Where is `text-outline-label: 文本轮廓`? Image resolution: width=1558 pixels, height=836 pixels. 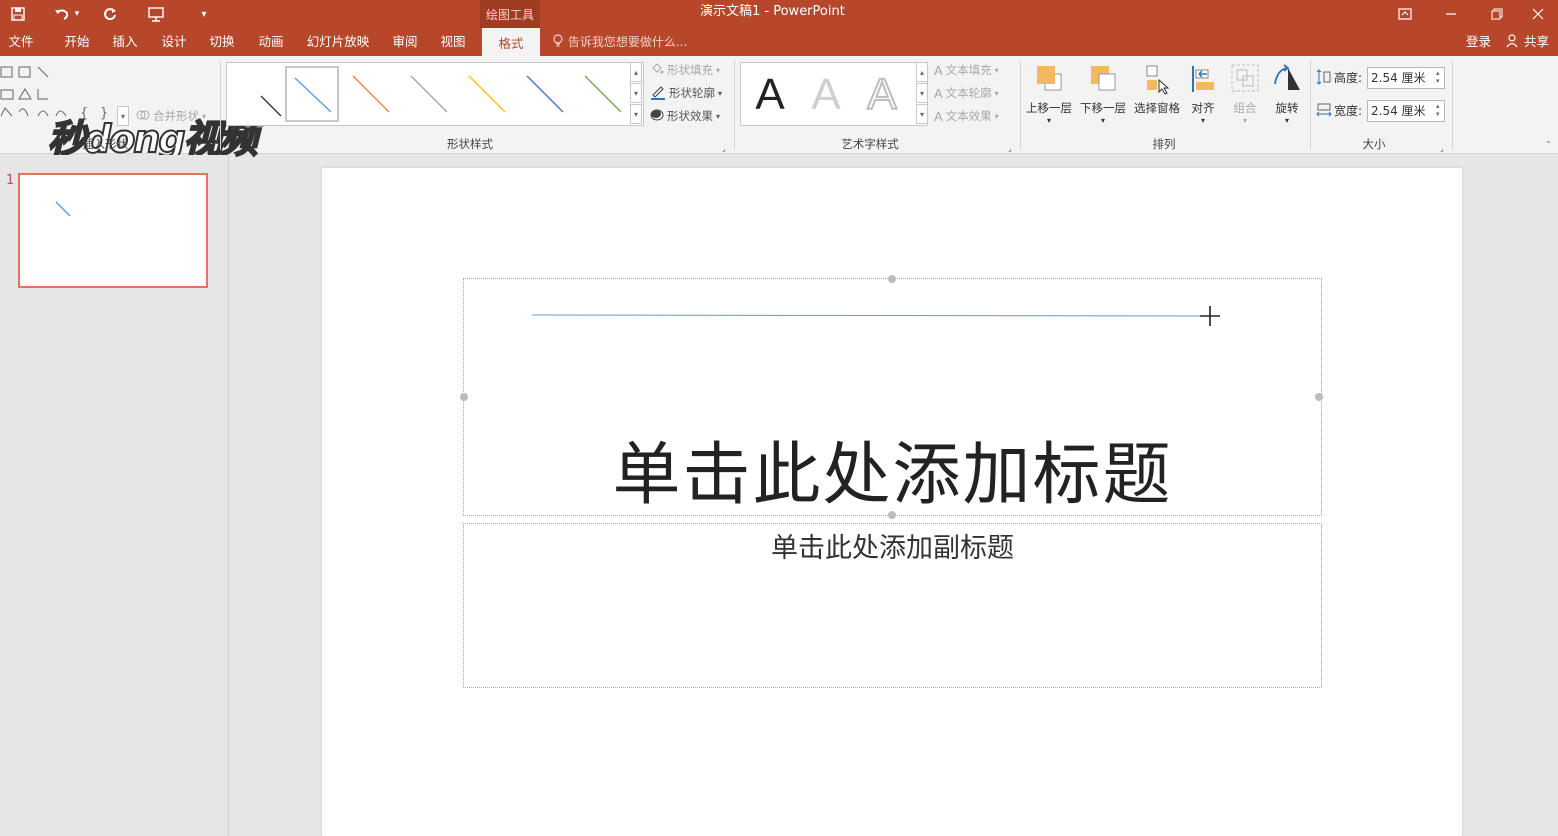
text-outline-label: 文本轮廓 is located at coordinates (968, 93).